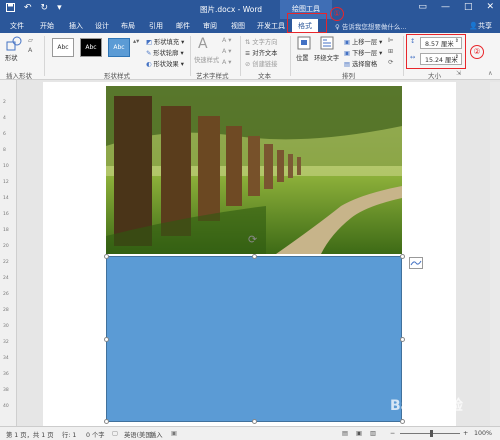 The height and width of the screenshot is (440, 500). What do you see at coordinates (183, 26) in the screenshot?
I see `tab-mailings: 邮件` at bounding box center [183, 26].